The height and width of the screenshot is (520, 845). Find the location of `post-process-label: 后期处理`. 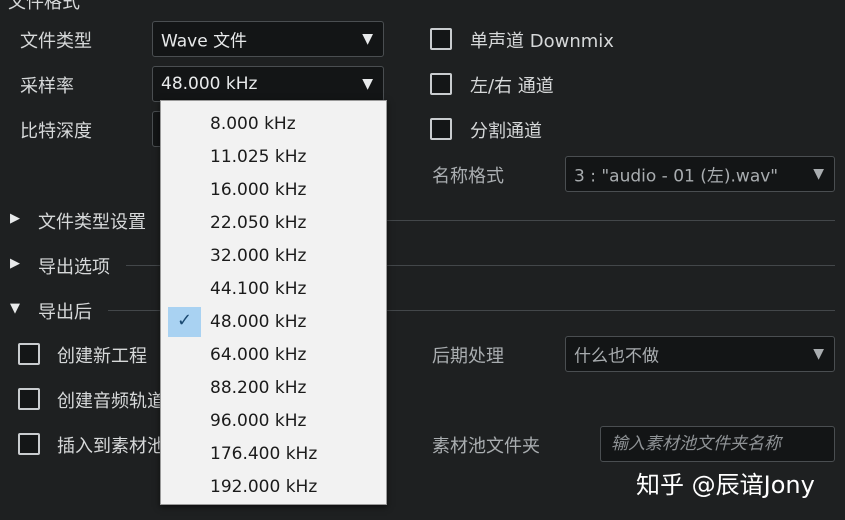

post-process-label: 后期处理 is located at coordinates (468, 356).